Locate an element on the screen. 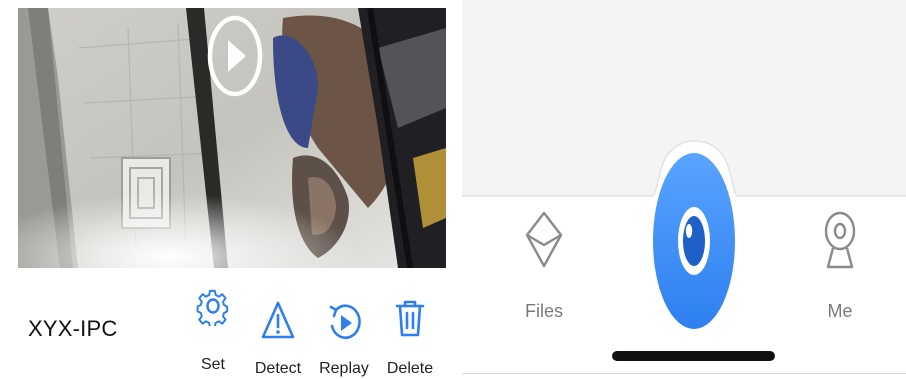 This screenshot has width=906, height=379. tab-files: Files is located at coordinates (544, 265).